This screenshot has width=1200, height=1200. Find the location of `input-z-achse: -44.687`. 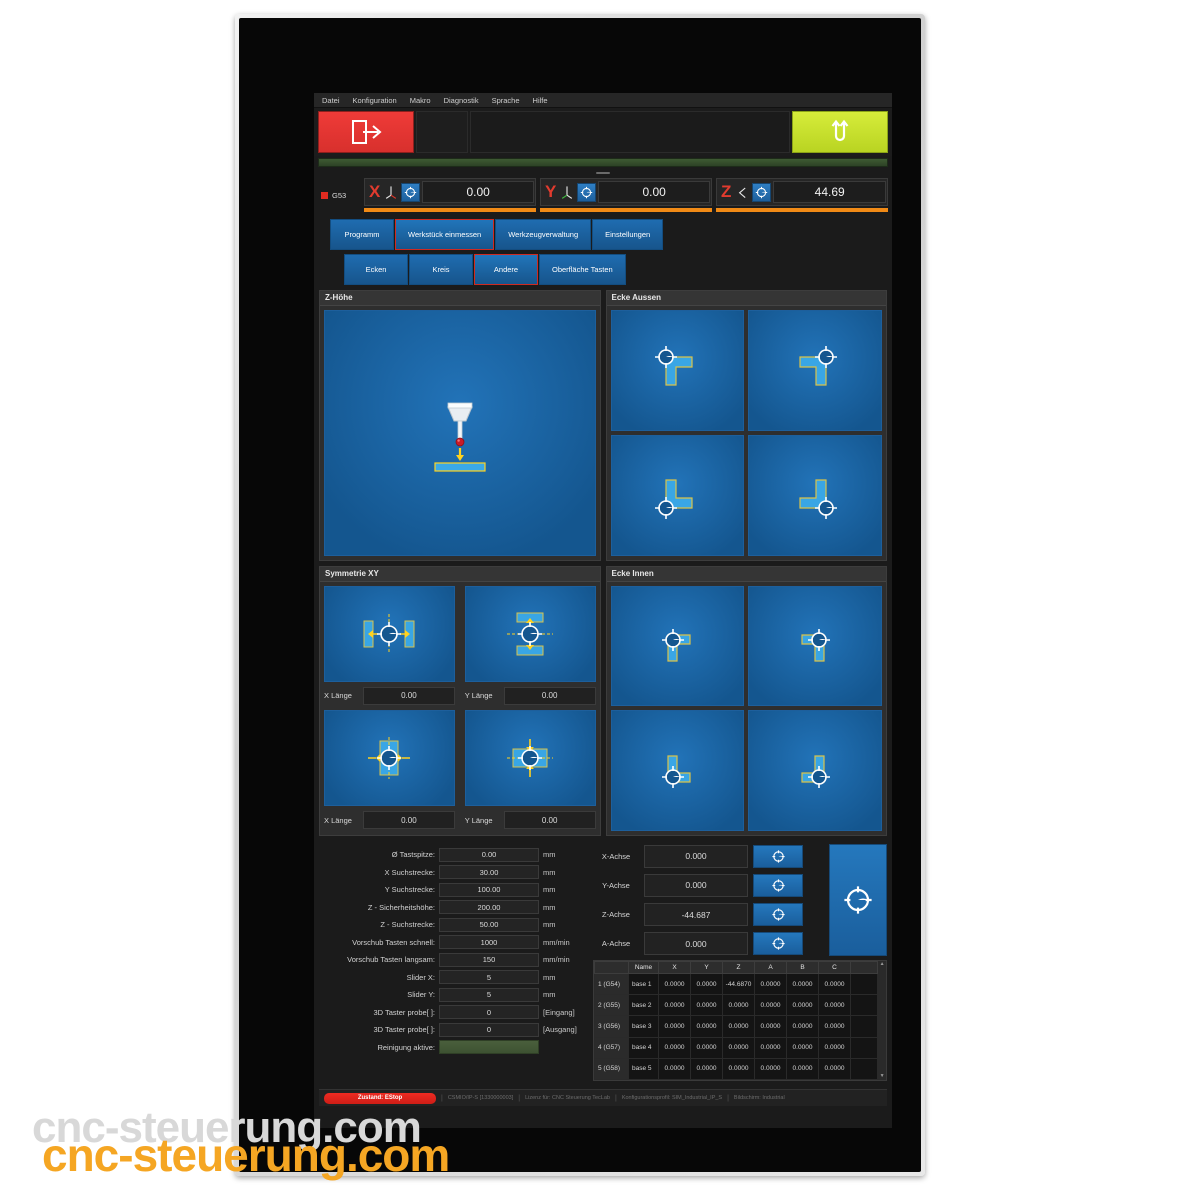

input-z-achse: -44.687 is located at coordinates (696, 915).